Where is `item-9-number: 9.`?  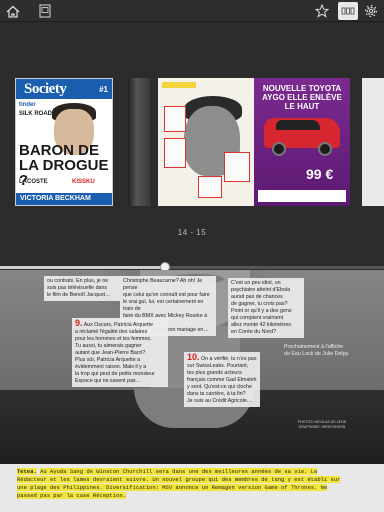
item-9-number: 9. is located at coordinates (79, 323).